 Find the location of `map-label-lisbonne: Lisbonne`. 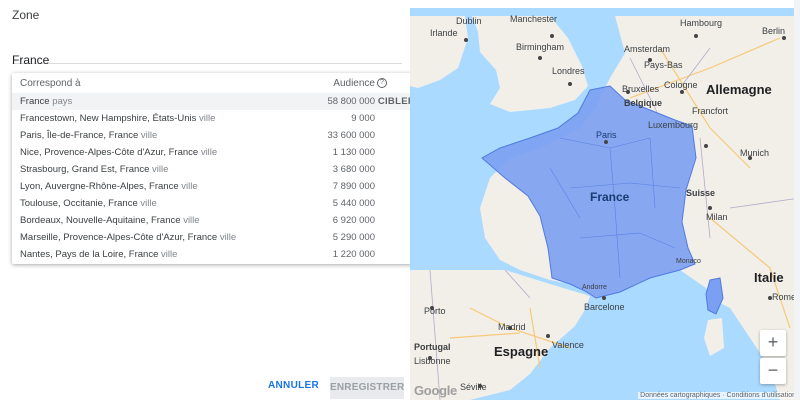

map-label-lisbonne: Lisbonne is located at coordinates (432, 361).